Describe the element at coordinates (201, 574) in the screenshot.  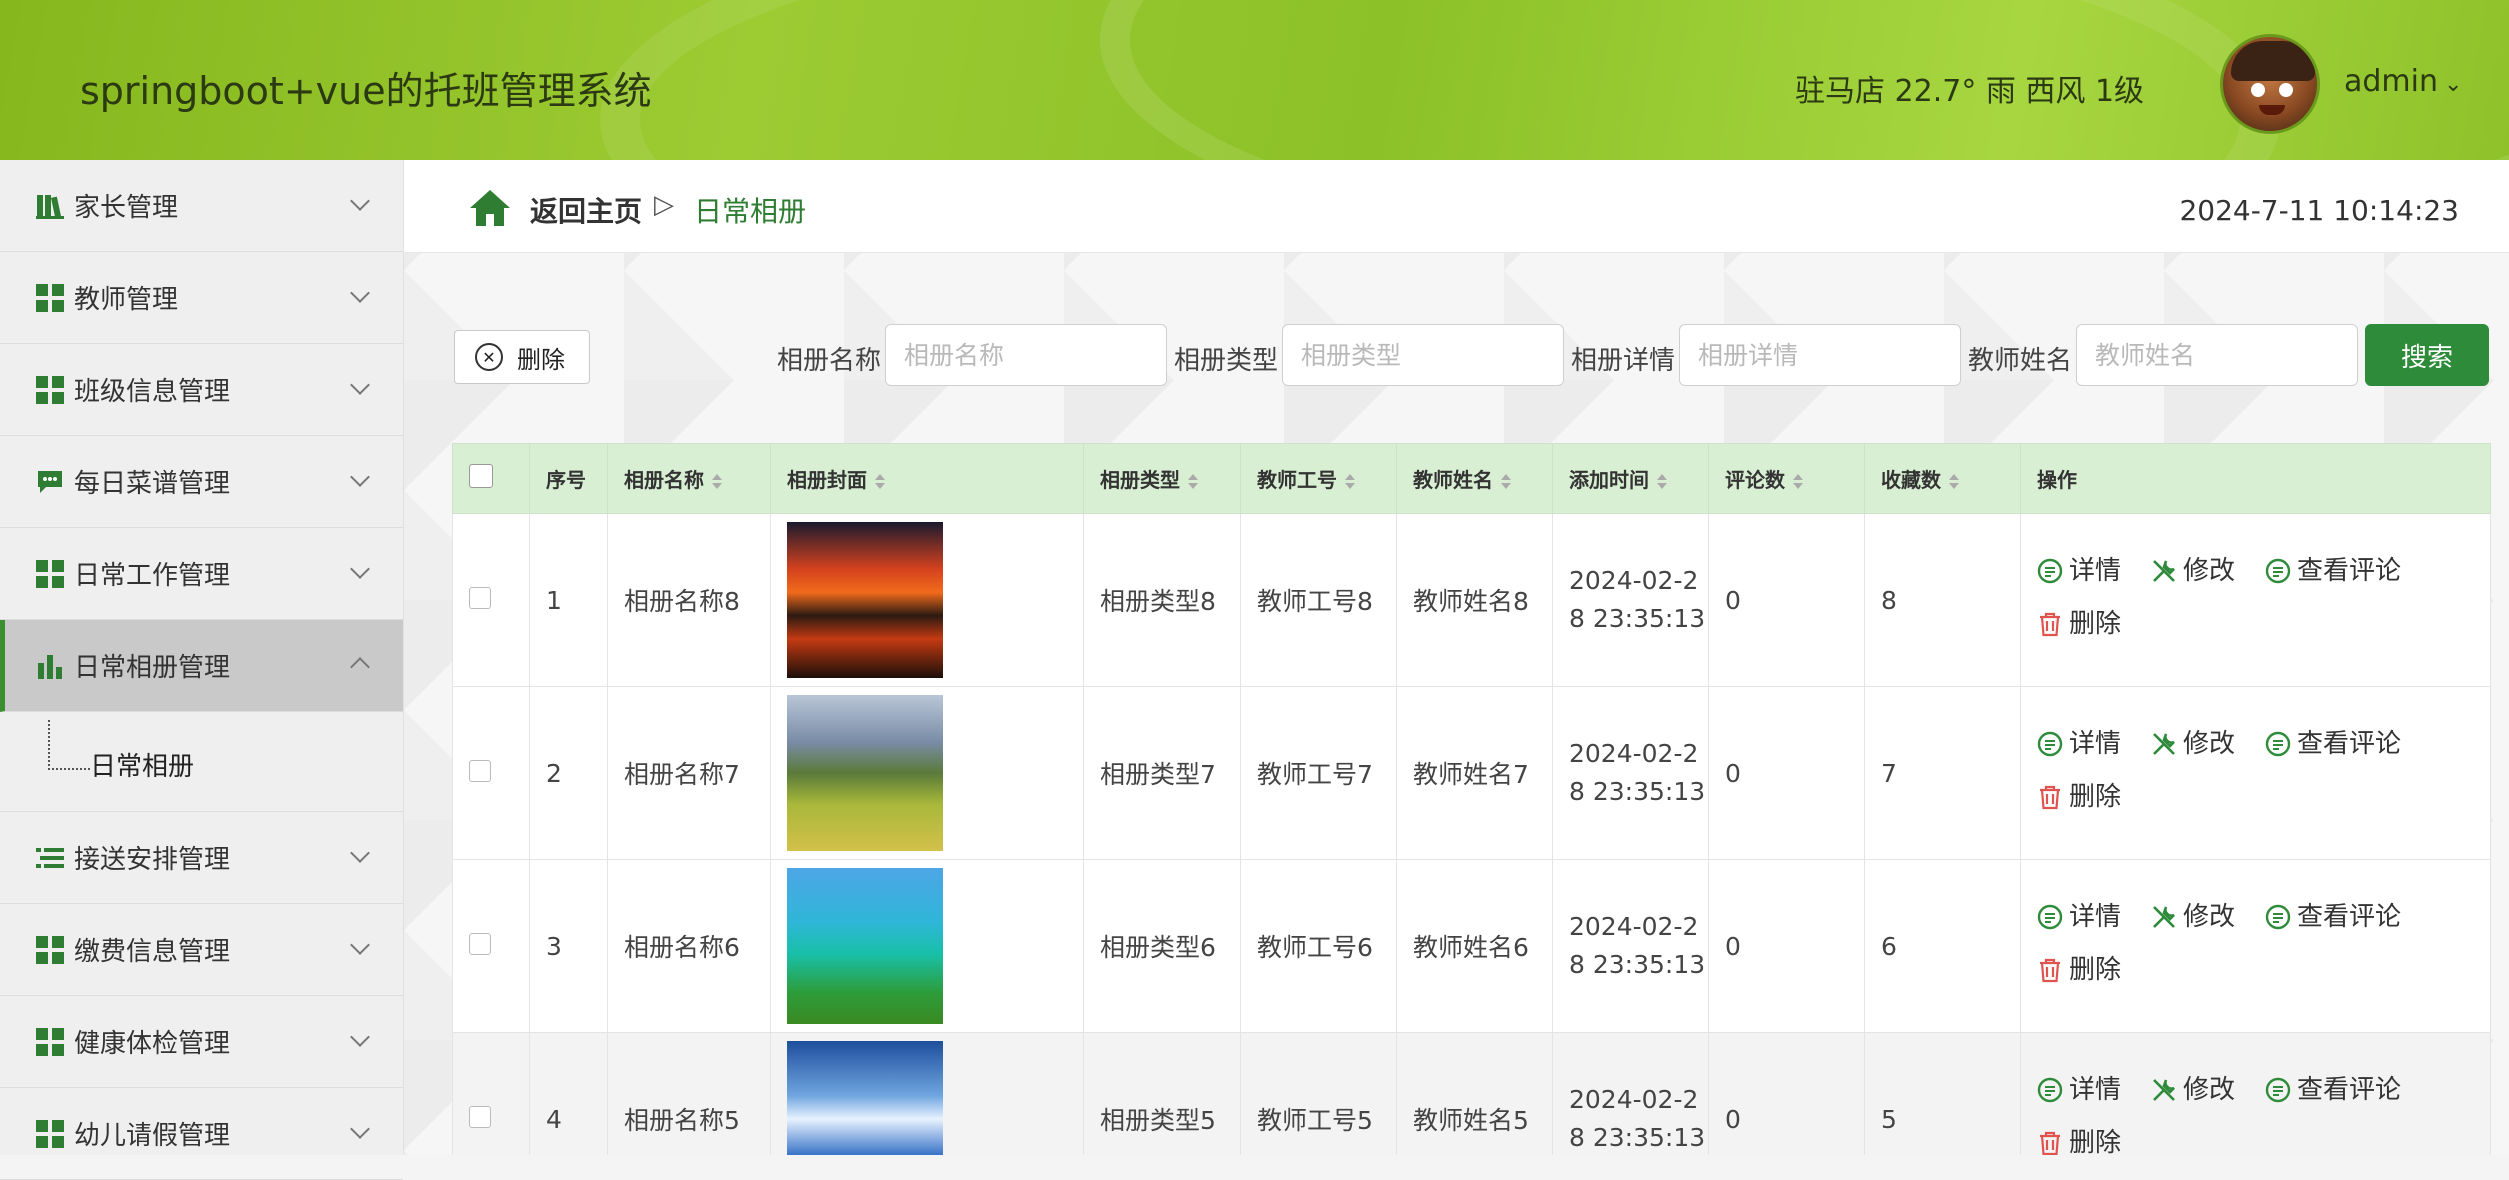
I see `sidebar-item-daily-work: 日常工作管理` at that location.